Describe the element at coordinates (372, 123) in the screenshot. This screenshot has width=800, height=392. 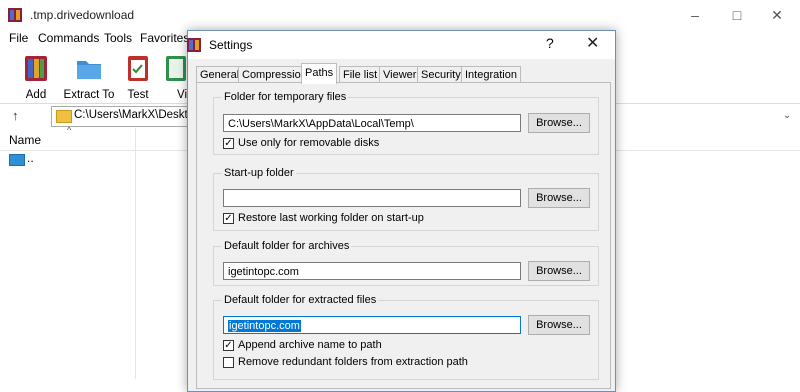
I see `temp-folder-input: C:\Users\MarkX\AppData\Local\Temp\` at that location.